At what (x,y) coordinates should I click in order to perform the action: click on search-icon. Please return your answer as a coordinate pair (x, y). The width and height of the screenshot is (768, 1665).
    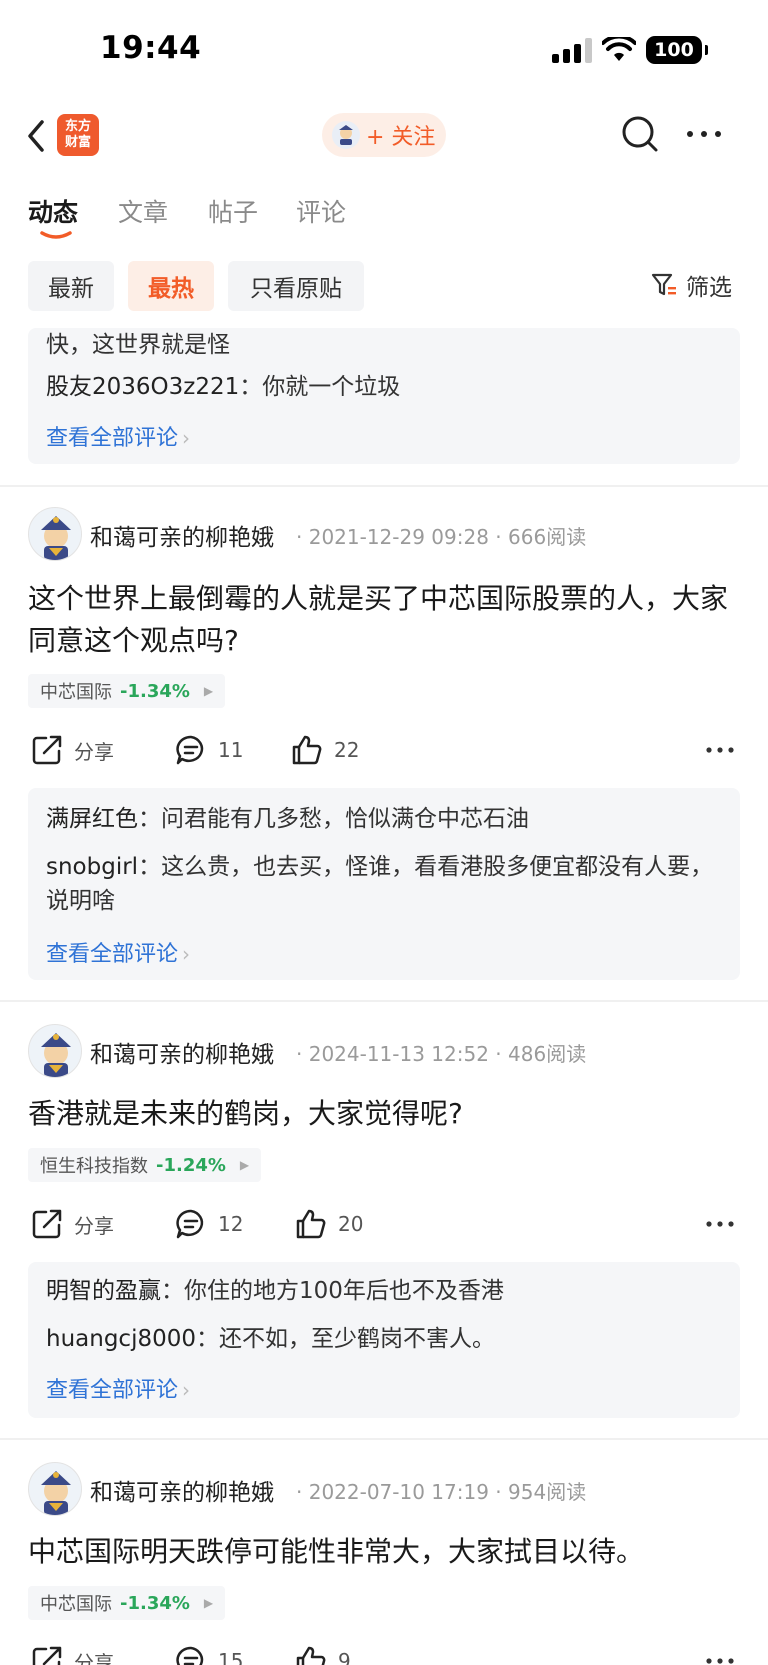
    Looking at the image, I should click on (640, 134).